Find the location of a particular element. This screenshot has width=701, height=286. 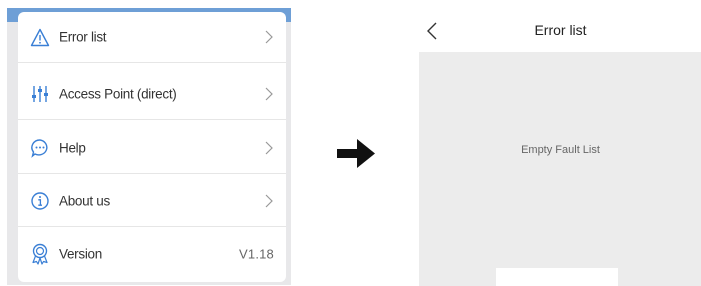

info-circle-icon is located at coordinates (40, 201).